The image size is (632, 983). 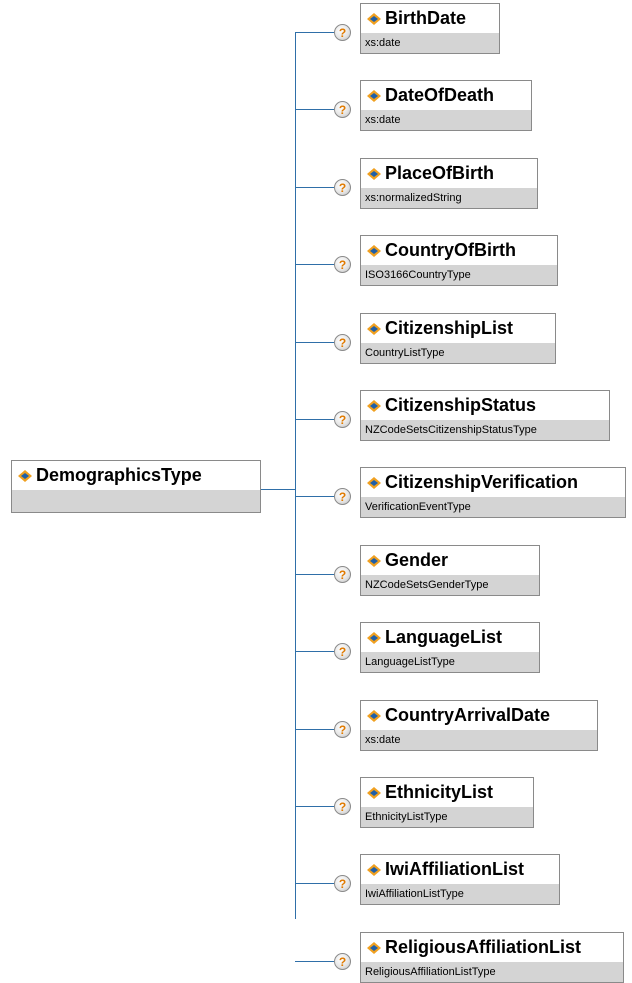 I want to click on element-type: ISO3166CountryType, so click(x=459, y=275).